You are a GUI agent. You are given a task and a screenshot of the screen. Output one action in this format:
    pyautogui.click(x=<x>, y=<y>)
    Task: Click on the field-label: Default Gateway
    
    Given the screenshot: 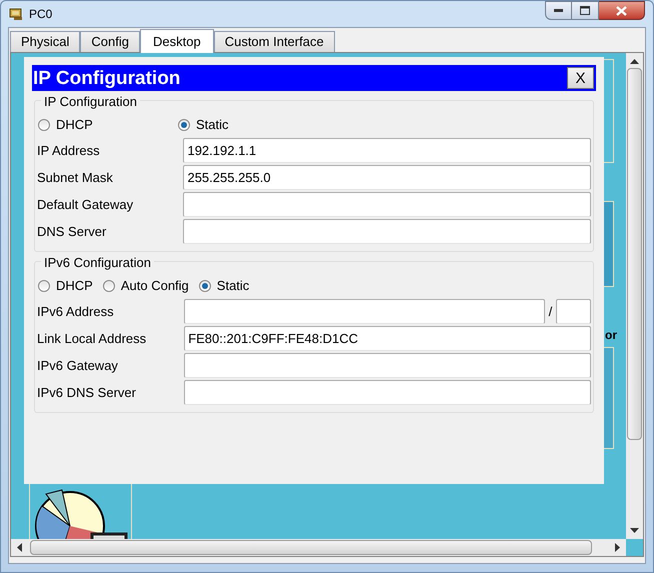 What is the action you would take?
    pyautogui.click(x=85, y=205)
    